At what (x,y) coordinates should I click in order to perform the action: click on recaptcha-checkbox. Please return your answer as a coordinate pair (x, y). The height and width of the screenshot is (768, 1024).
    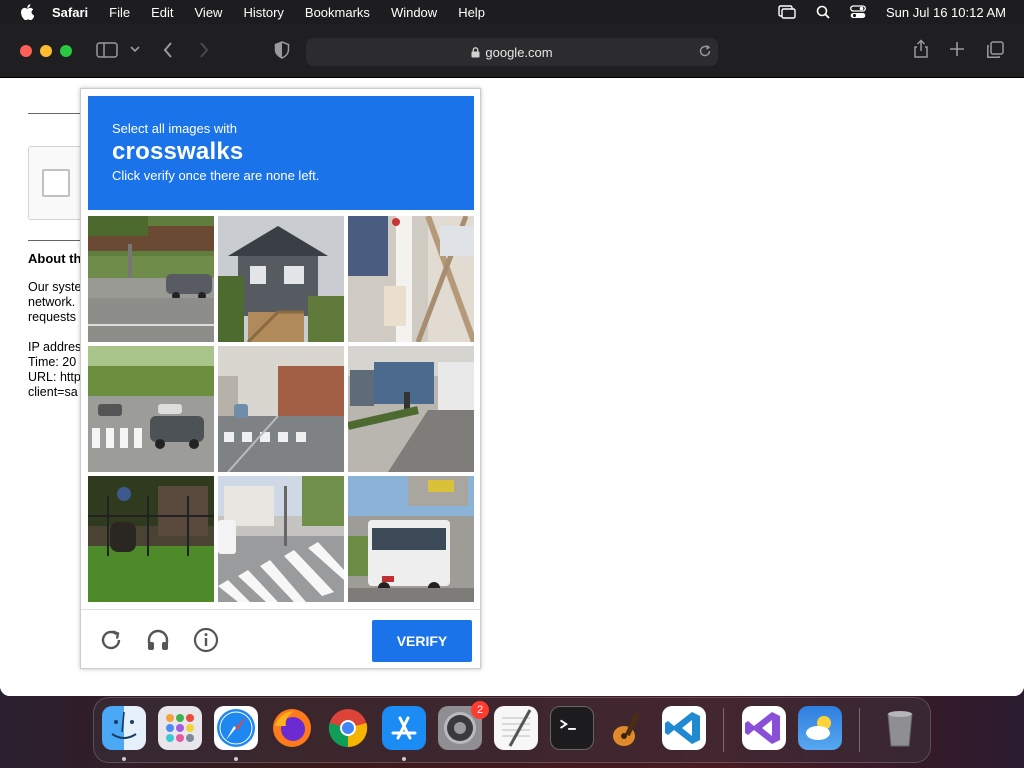
    Looking at the image, I should click on (56, 183).